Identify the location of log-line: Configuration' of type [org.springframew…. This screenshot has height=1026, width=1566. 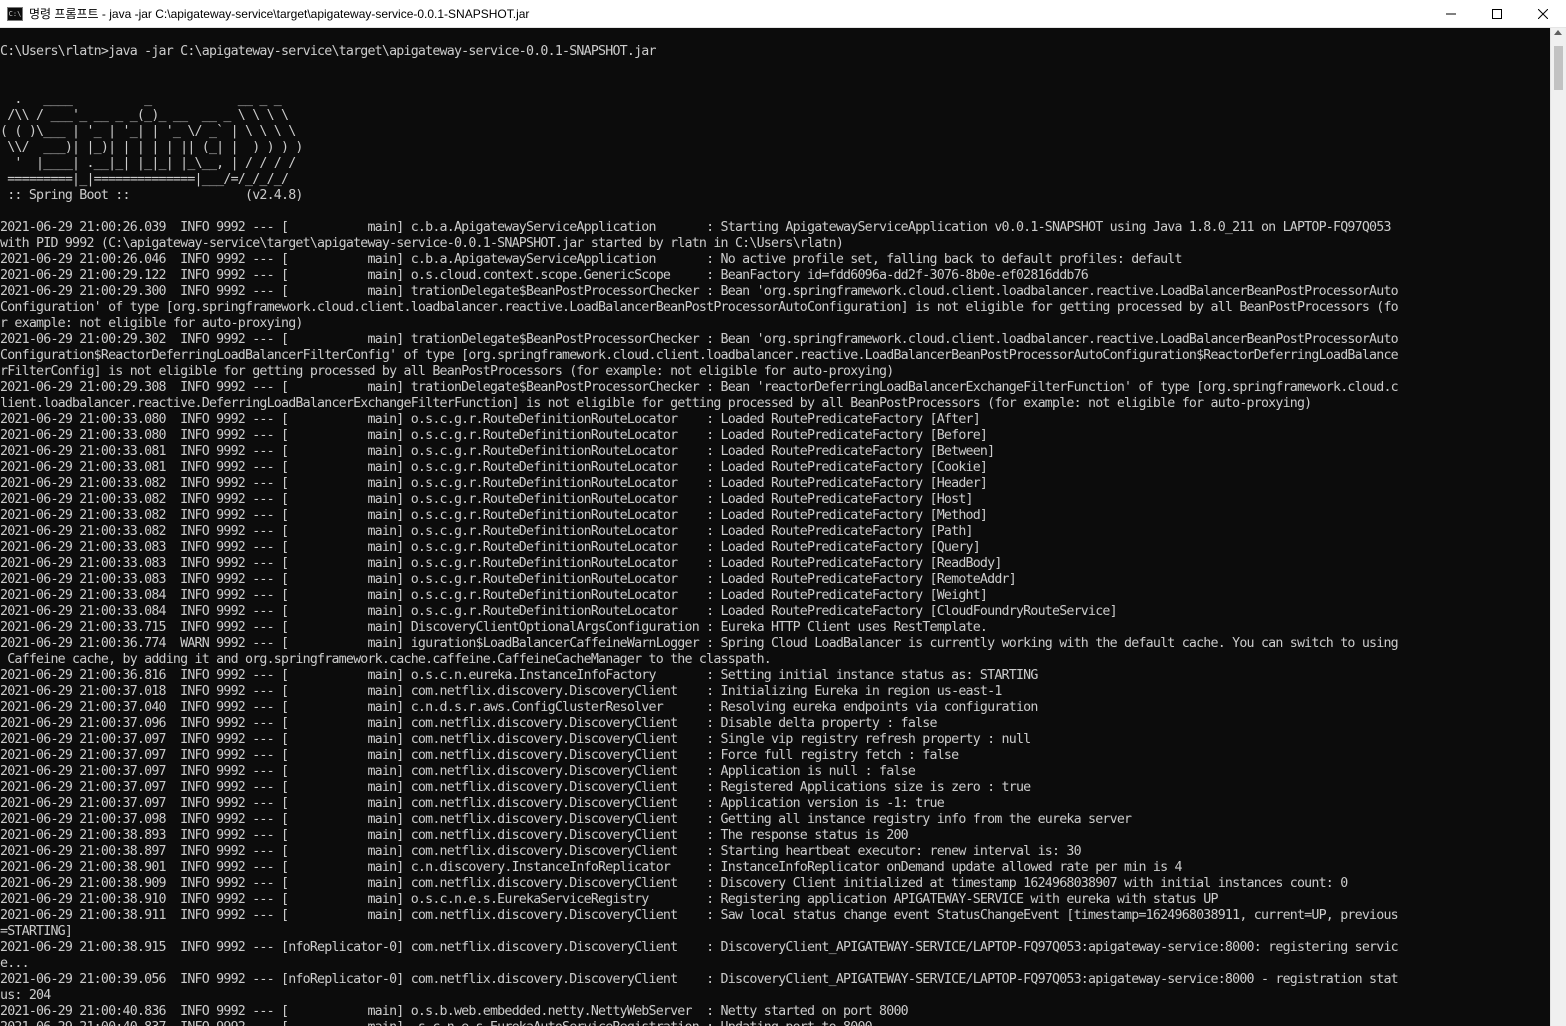
(699, 307).